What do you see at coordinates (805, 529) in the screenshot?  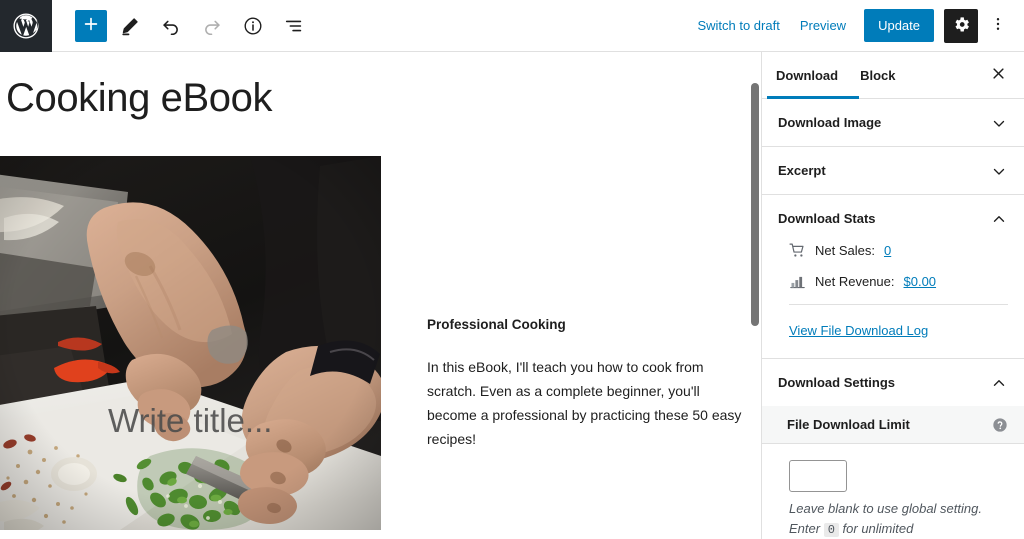 I see `hint-enter: Enter` at bounding box center [805, 529].